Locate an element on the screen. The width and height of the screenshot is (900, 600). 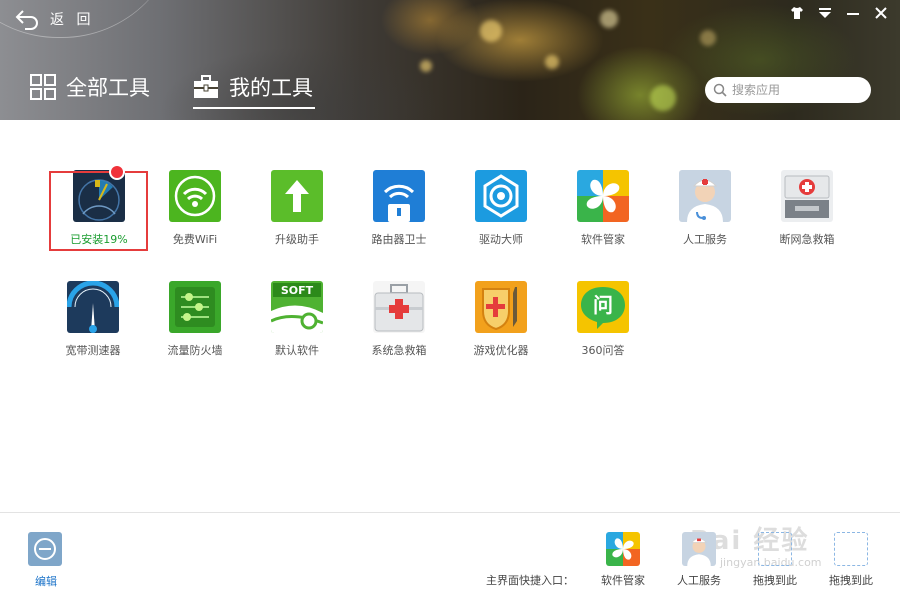
driver-gear-icon is located at coordinates (501, 196).